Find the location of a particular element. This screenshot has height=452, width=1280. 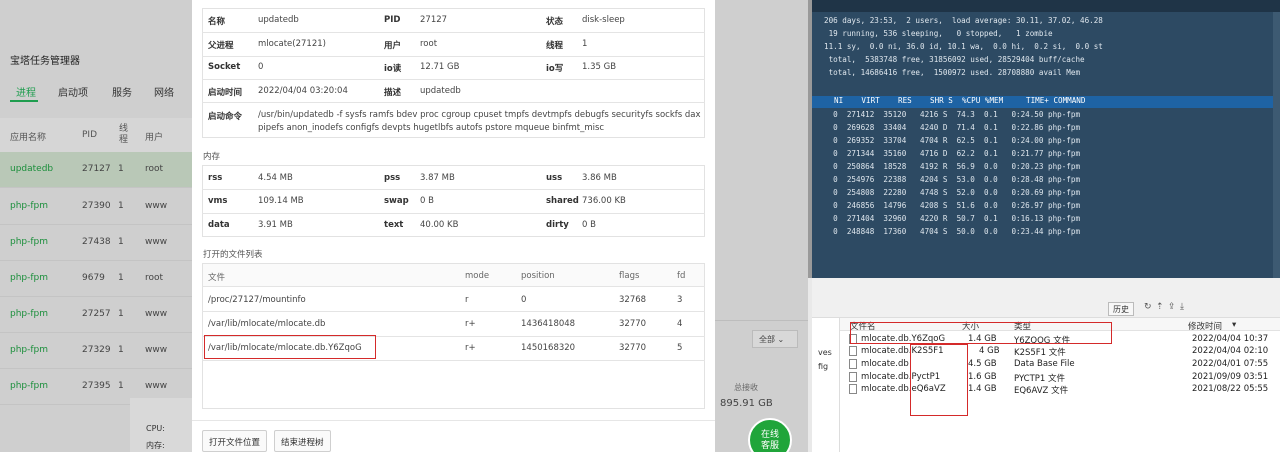

end-process-tree-button: 结束进程树 is located at coordinates (302, 441).